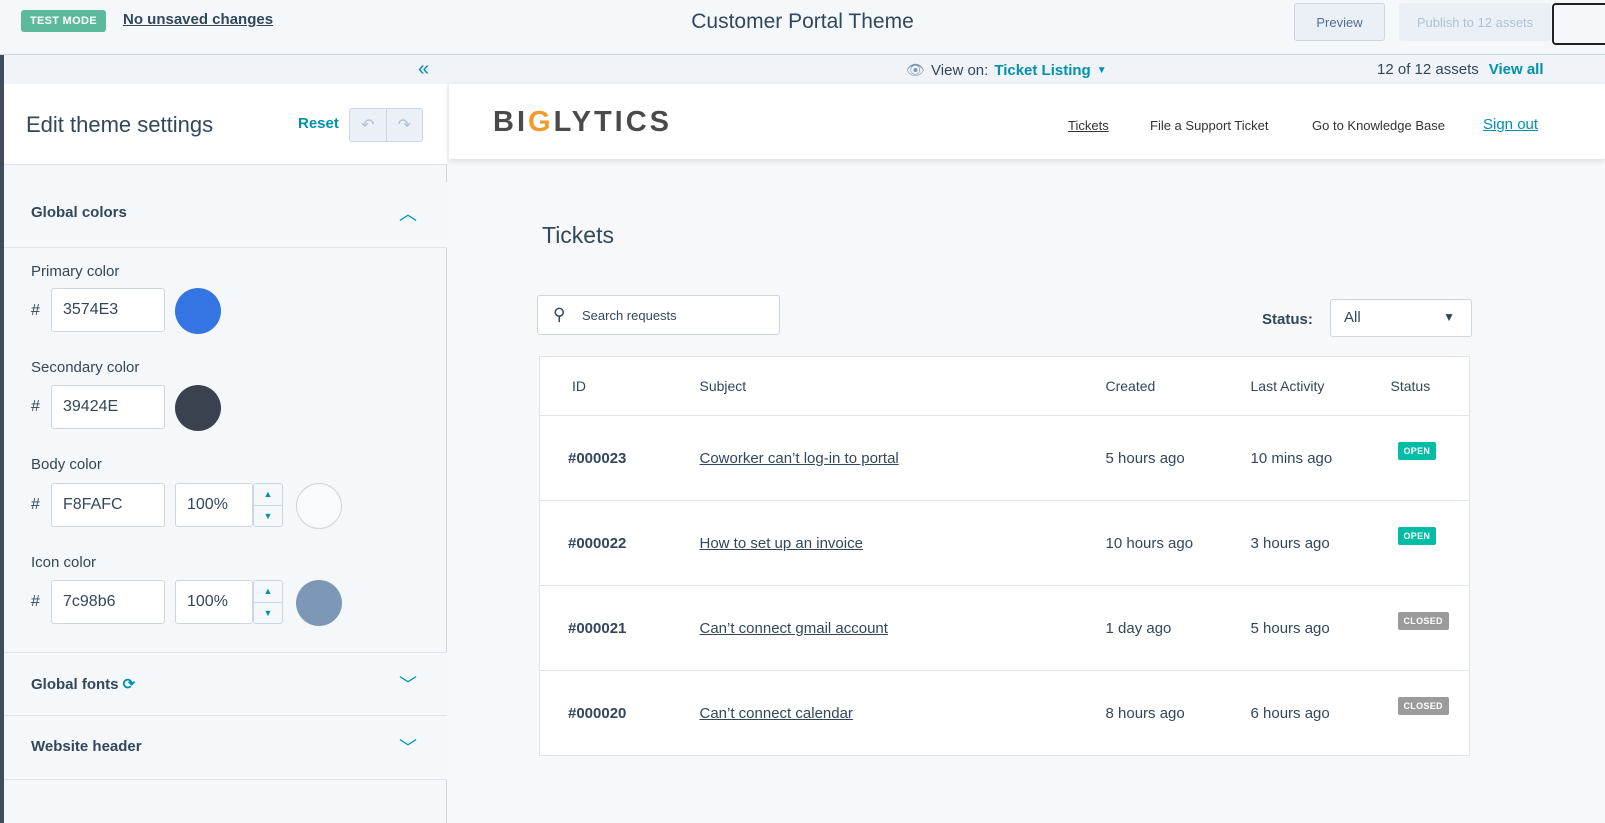 This screenshot has width=1605, height=823. What do you see at coordinates (619, 543) in the screenshot?
I see `ticket-id: #000022` at bounding box center [619, 543].